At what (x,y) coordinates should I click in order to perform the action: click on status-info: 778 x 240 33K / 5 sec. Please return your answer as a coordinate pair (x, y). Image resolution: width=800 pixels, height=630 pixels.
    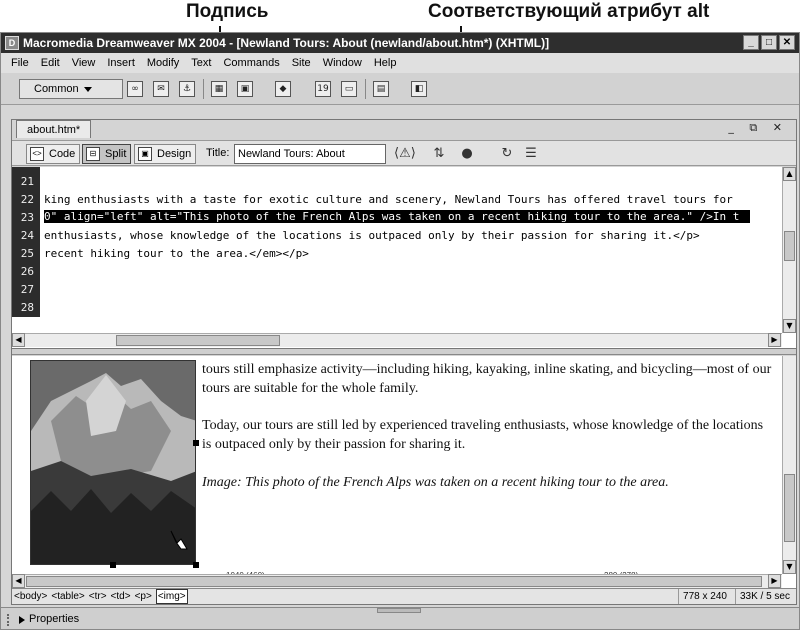
    Looking at the image, I should click on (736, 596).